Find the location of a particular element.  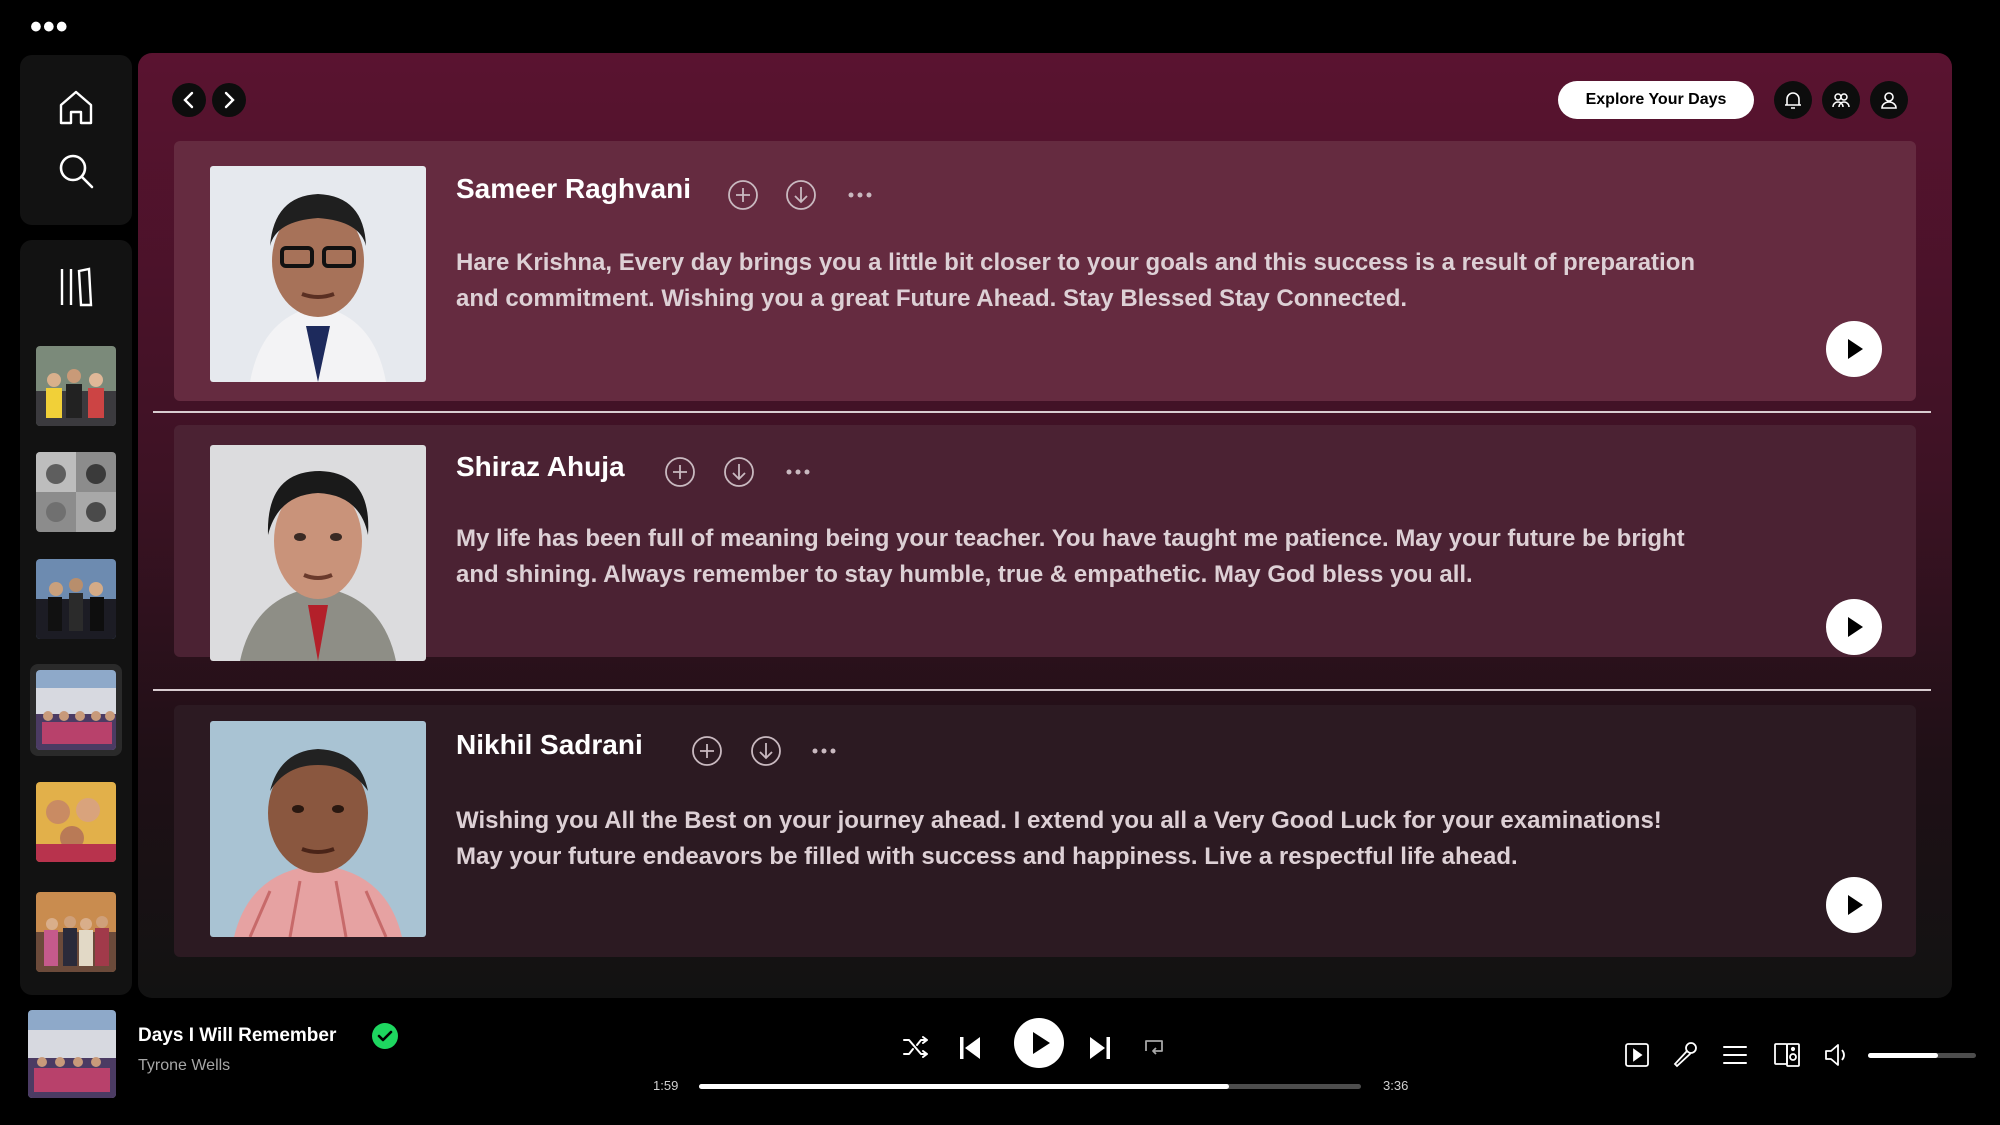

library-icon is located at coordinates (76, 287).